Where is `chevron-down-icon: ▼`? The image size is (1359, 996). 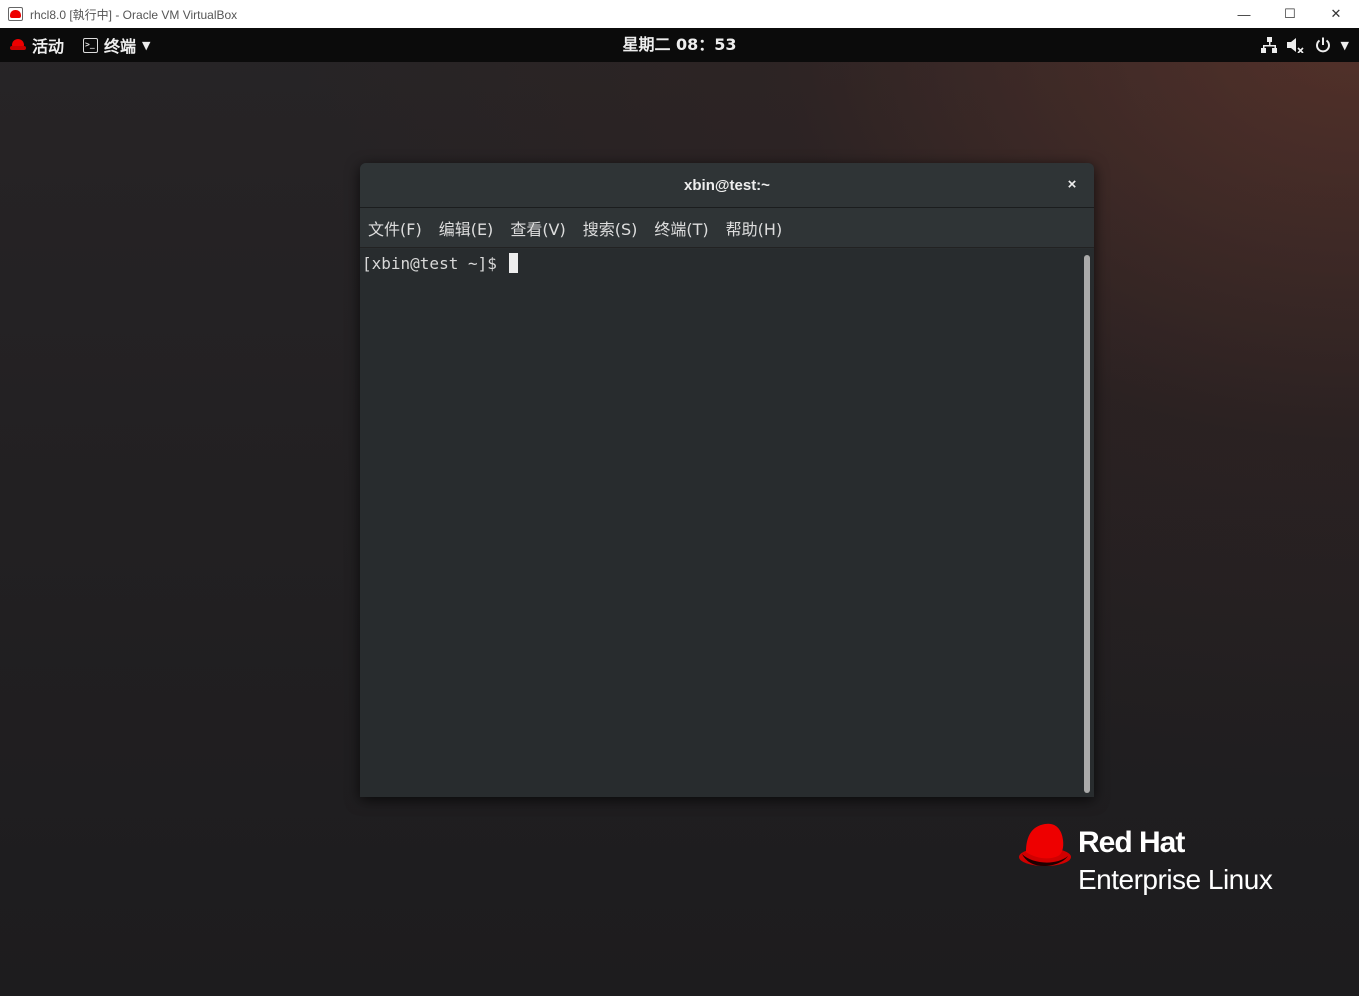 chevron-down-icon: ▼ is located at coordinates (1344, 45).